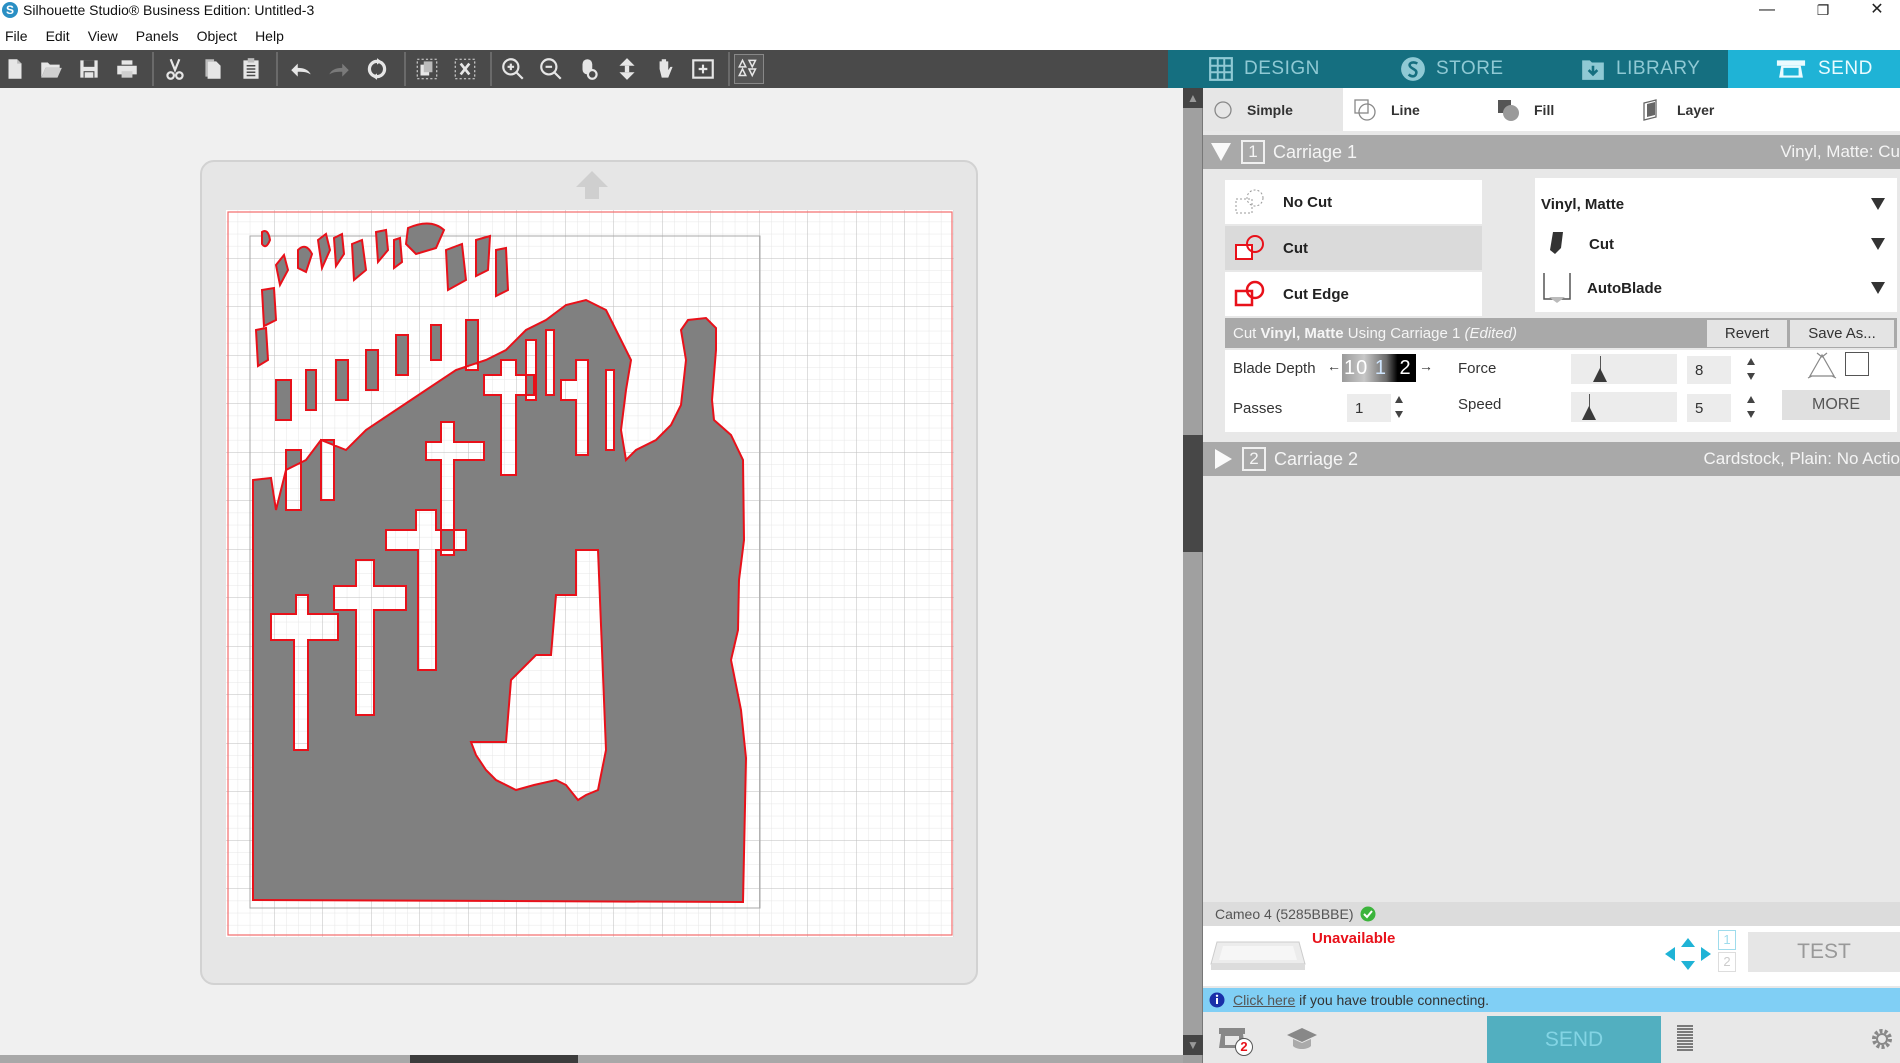  I want to click on ungroup-icon, so click(465, 69).